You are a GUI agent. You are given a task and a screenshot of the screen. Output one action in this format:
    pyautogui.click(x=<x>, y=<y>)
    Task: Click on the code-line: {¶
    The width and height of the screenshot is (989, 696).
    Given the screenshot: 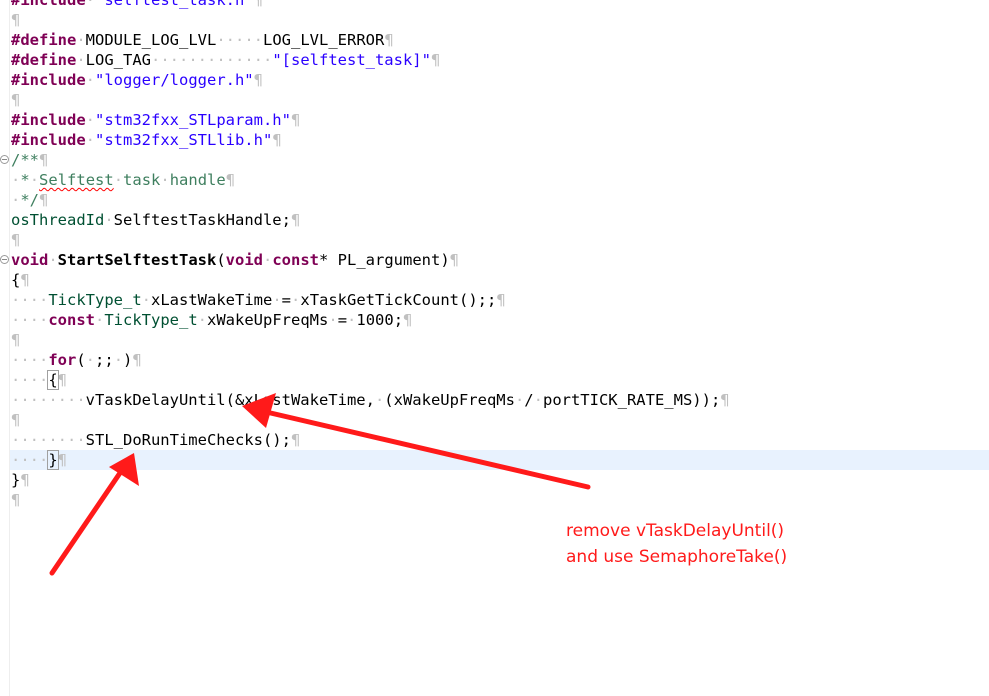 What is the action you would take?
    pyautogui.click(x=20, y=280)
    